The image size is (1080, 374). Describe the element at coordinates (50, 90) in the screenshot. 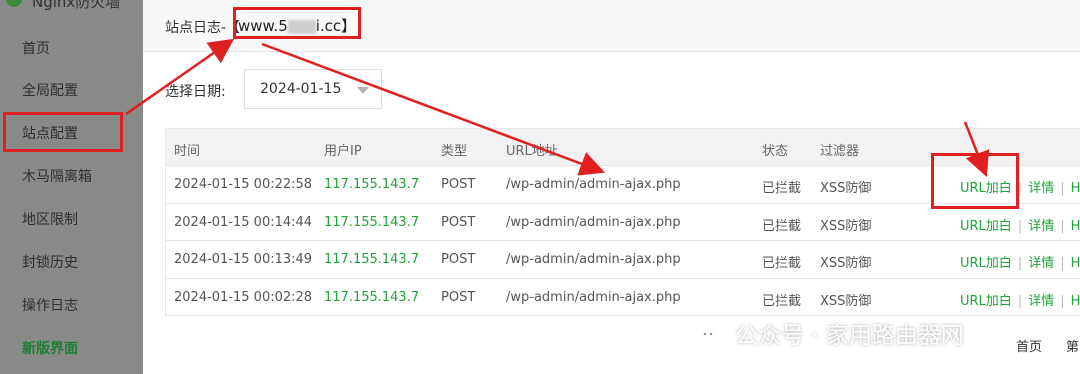

I see `sidebar-item-global-config: 全局配置` at that location.